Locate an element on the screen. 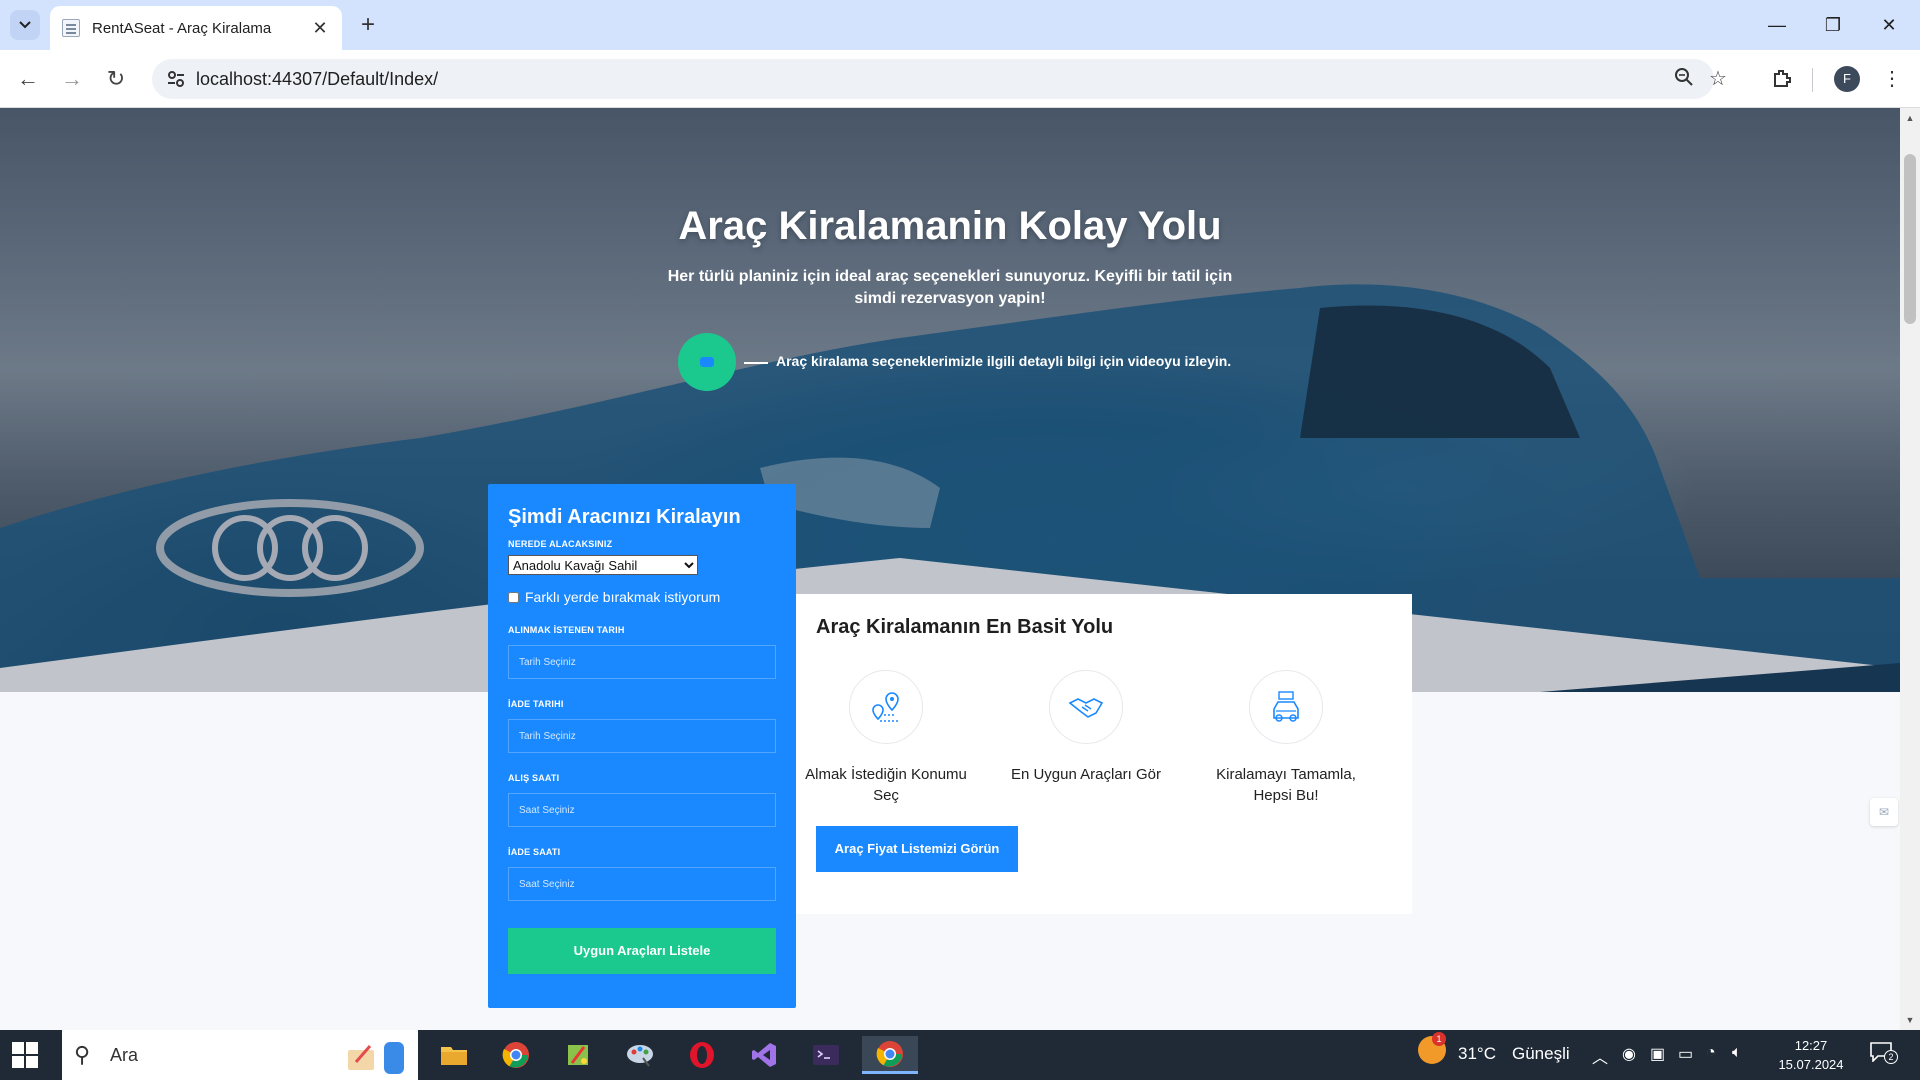 Image resolution: width=1920 pixels, height=1080 pixels. notification-center-icon: 2 is located at coordinates (1885, 1055).